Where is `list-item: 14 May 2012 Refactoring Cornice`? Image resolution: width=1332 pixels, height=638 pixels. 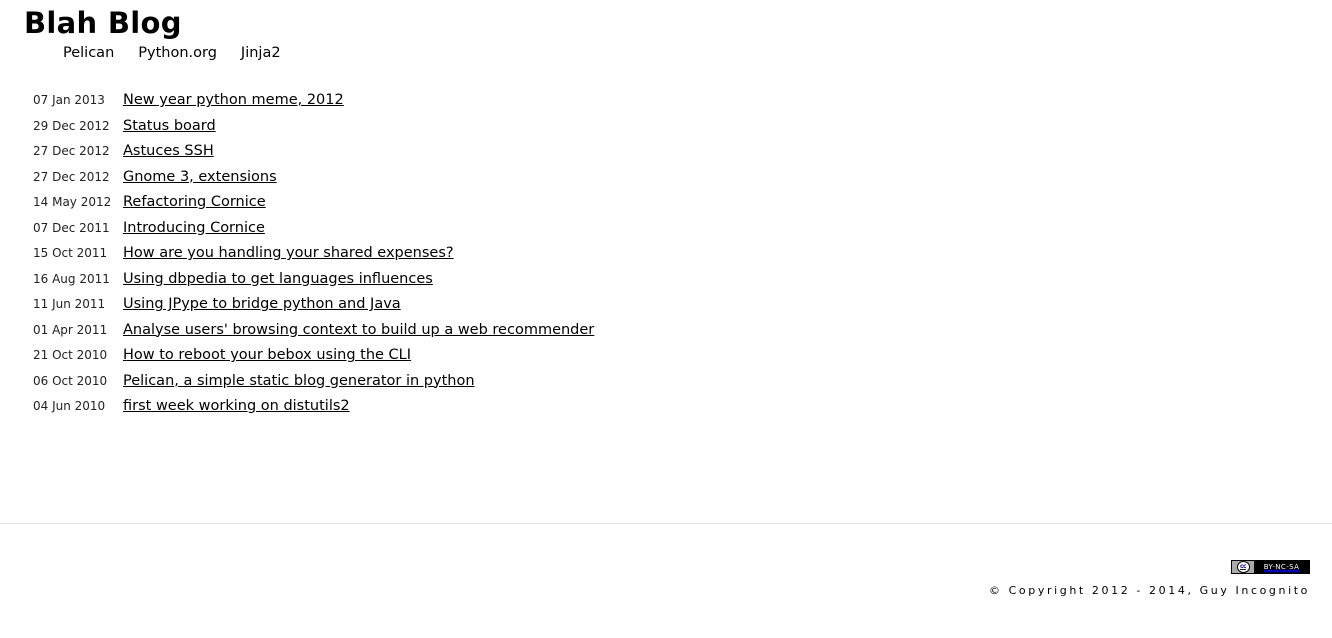
list-item: 14 May 2012 Refactoring Cornice is located at coordinates (313, 207).